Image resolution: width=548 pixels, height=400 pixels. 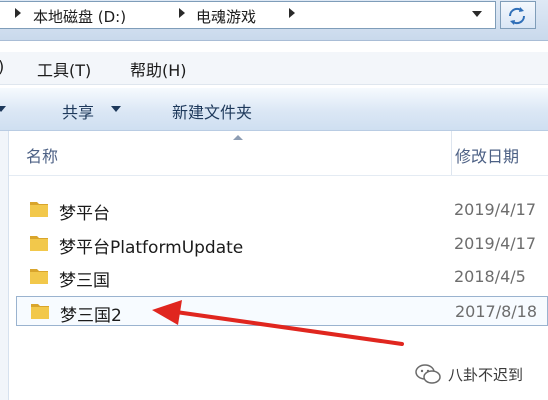 What do you see at coordinates (226, 16) in the screenshot?
I see `breadcrumb-game-folder: 电魂游戏` at bounding box center [226, 16].